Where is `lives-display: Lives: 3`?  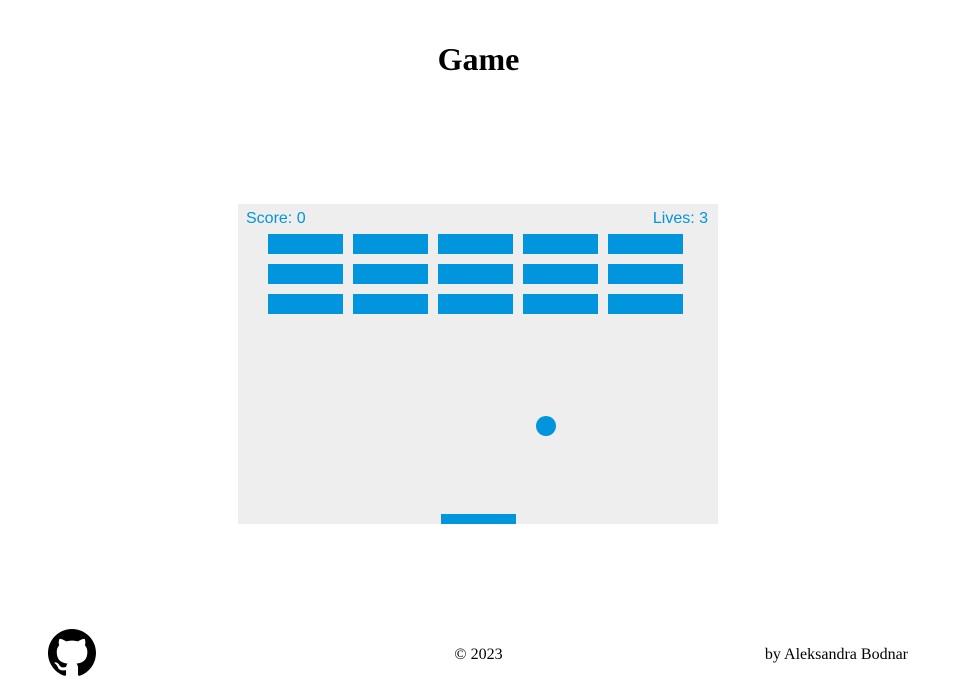 lives-display: Lives: 3 is located at coordinates (680, 218).